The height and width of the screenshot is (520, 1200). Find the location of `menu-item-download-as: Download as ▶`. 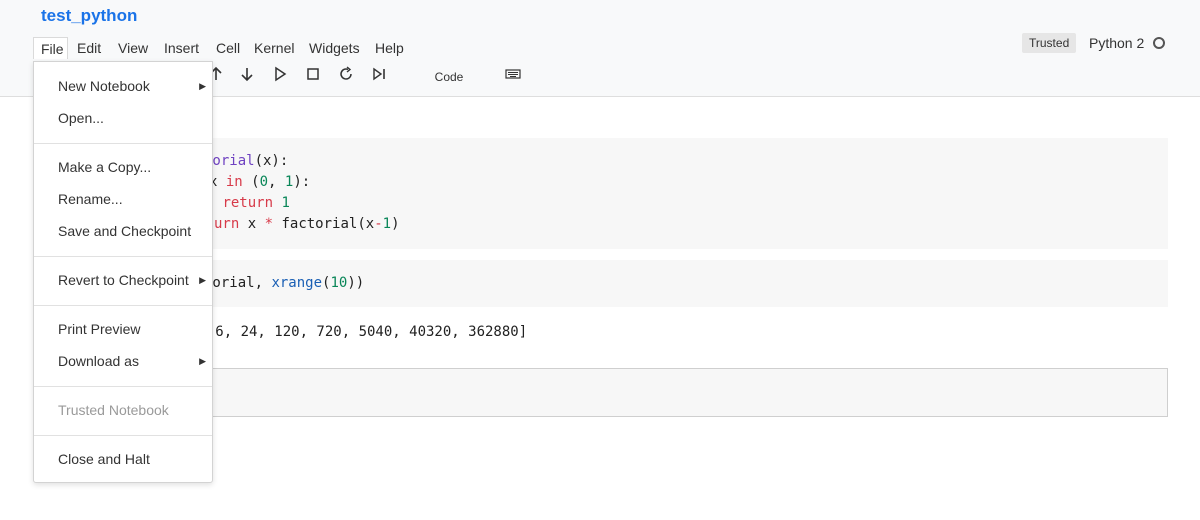

menu-item-download-as: Download as ▶ is located at coordinates (123, 361).